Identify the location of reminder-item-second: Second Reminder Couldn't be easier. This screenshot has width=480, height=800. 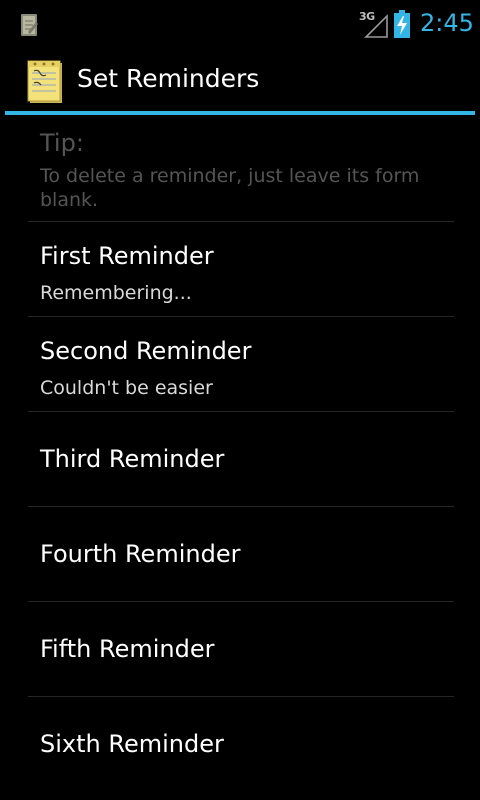
(240, 364).